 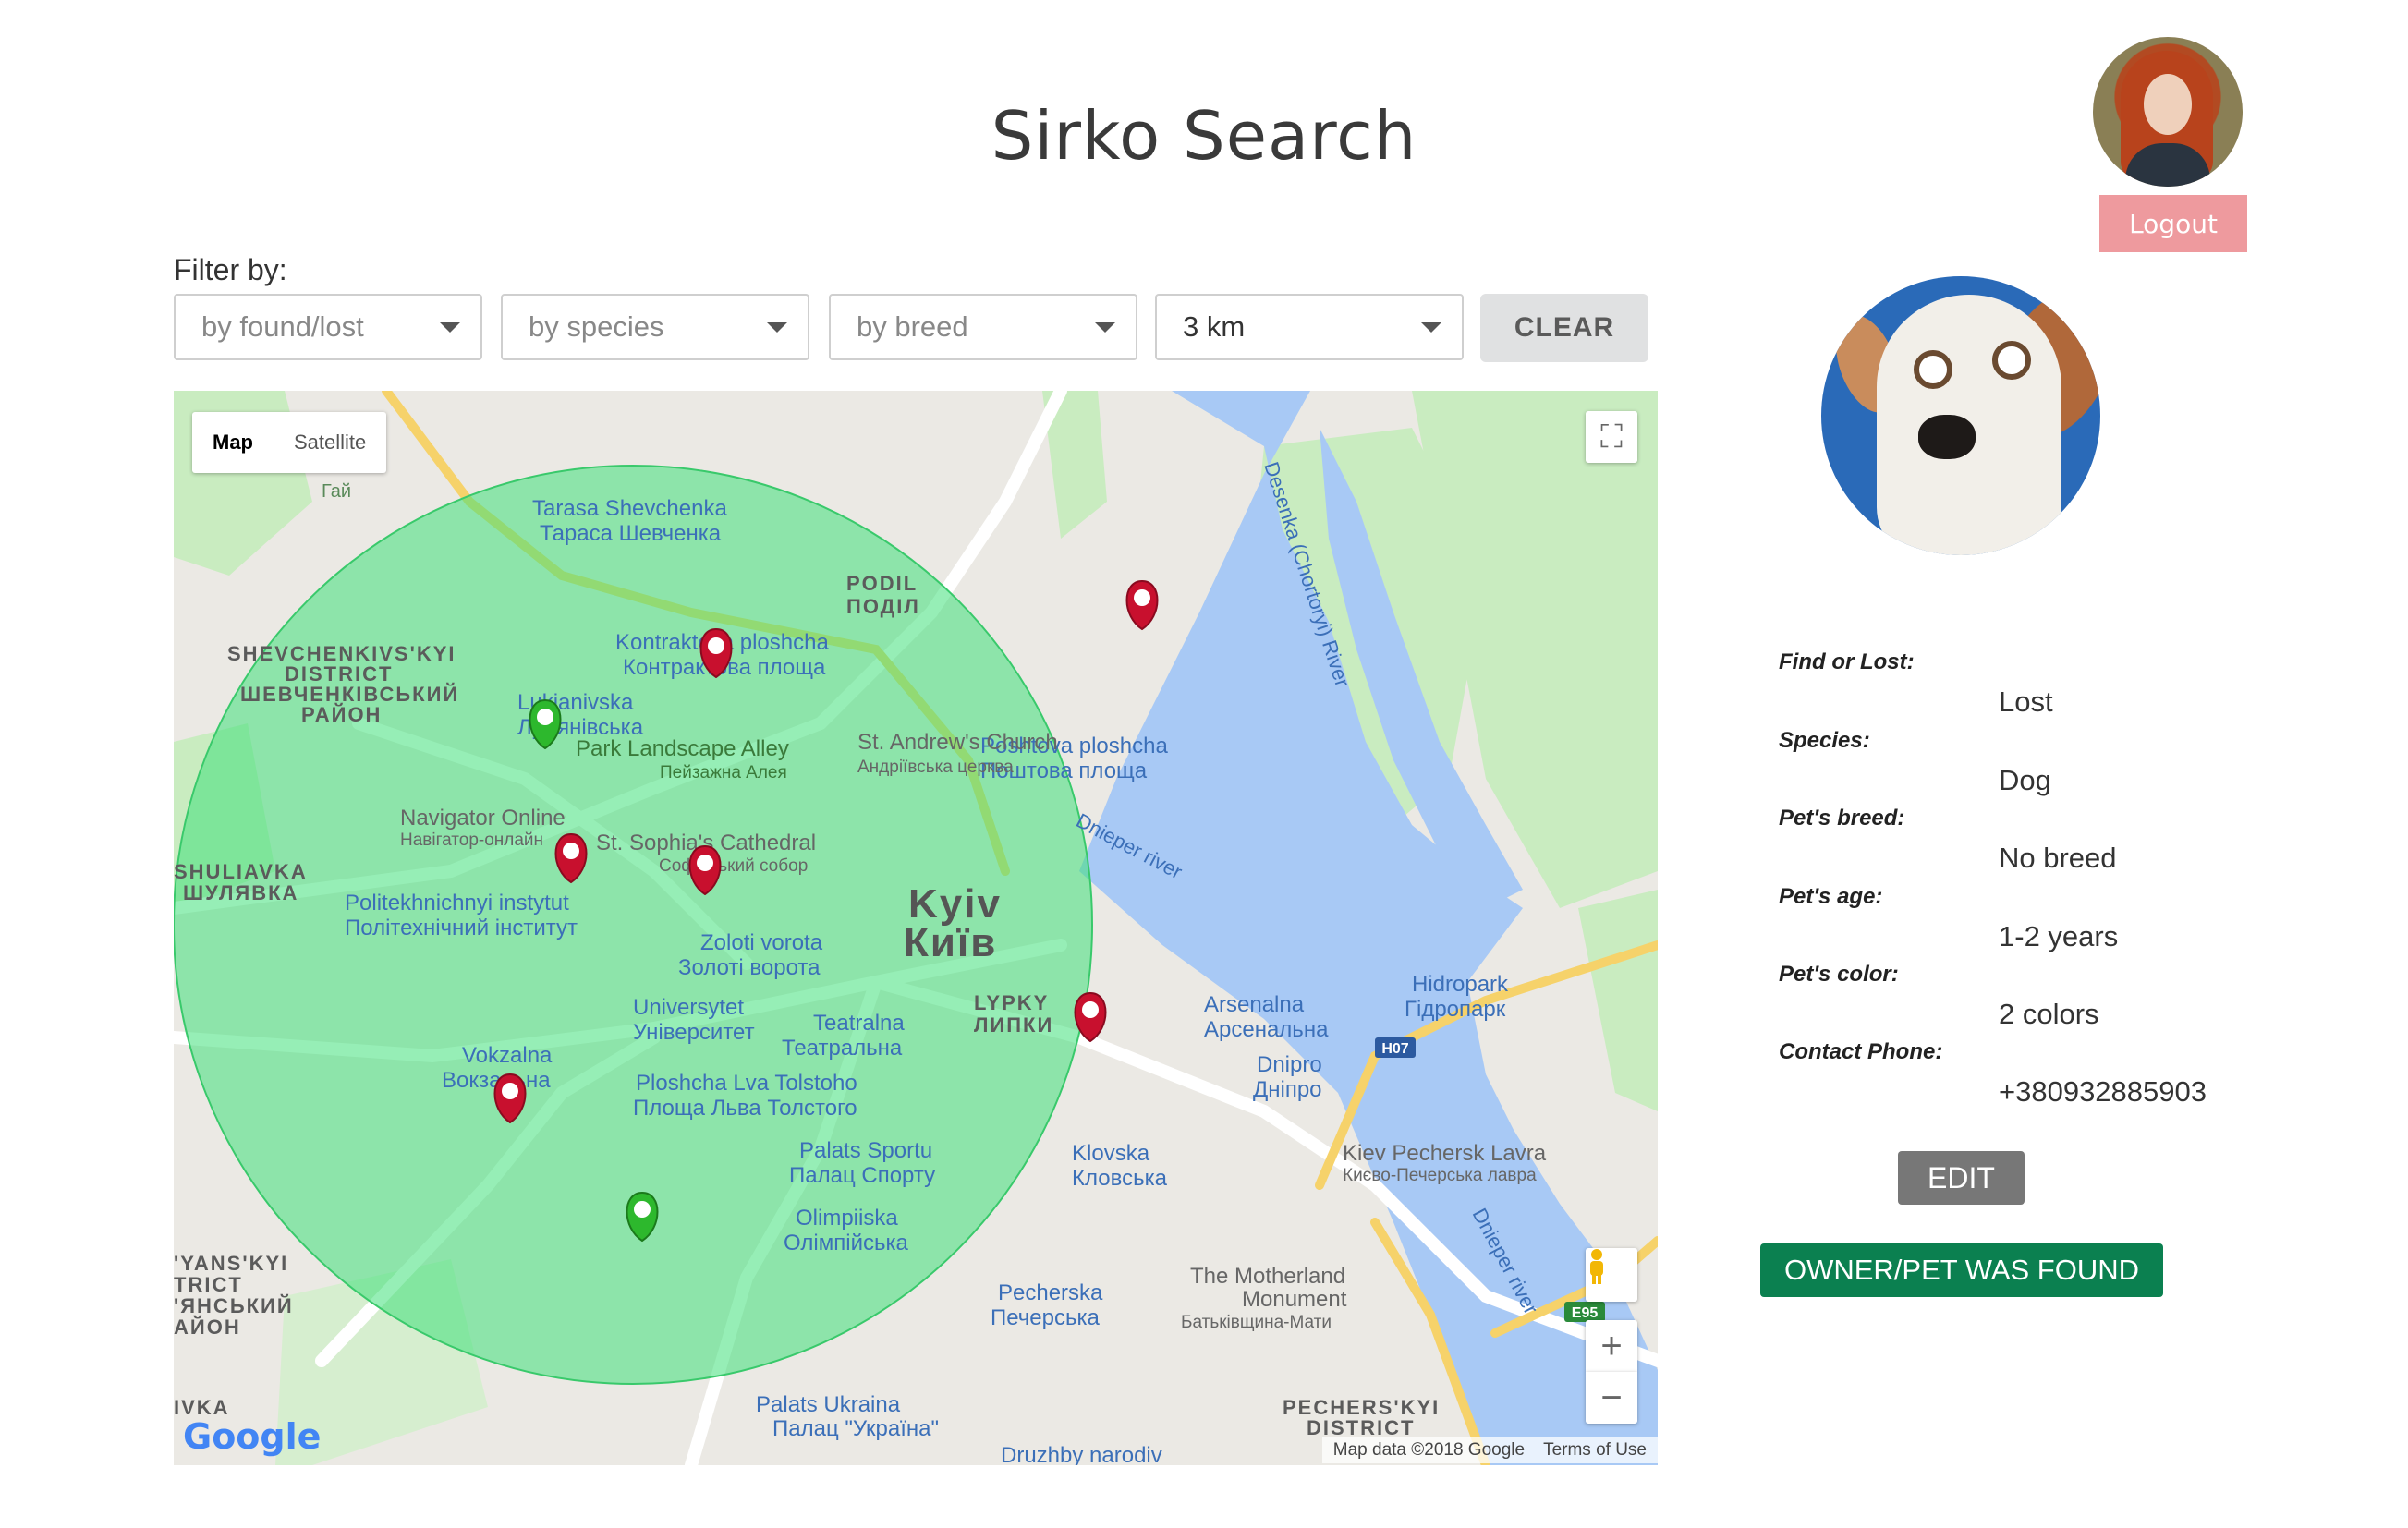 What do you see at coordinates (1947, 437) in the screenshot?
I see `pet-photo-nose` at bounding box center [1947, 437].